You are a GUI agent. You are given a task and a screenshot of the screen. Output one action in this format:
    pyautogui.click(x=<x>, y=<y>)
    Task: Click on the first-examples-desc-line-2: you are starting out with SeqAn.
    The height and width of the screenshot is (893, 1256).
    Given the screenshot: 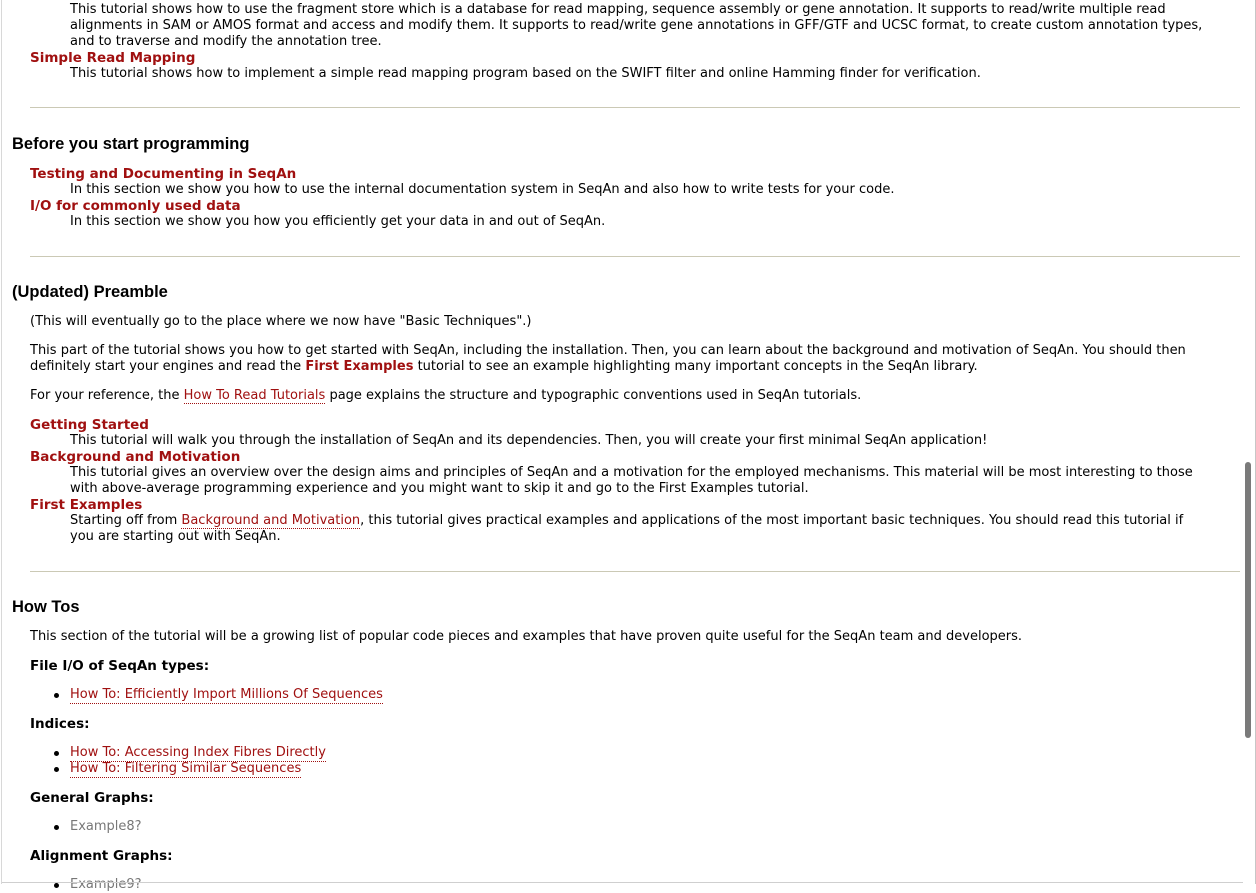 What is the action you would take?
    pyautogui.click(x=175, y=536)
    